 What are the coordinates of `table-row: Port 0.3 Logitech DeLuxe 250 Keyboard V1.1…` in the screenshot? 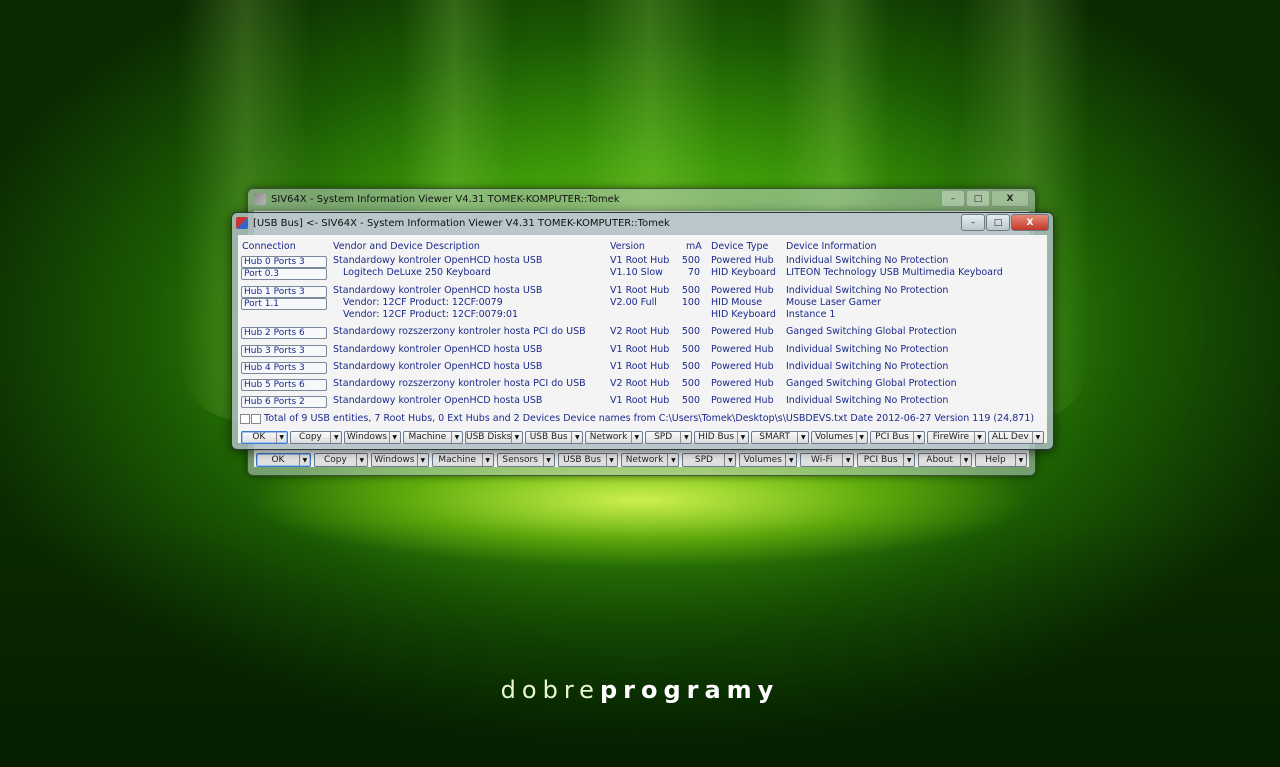 It's located at (642, 273).